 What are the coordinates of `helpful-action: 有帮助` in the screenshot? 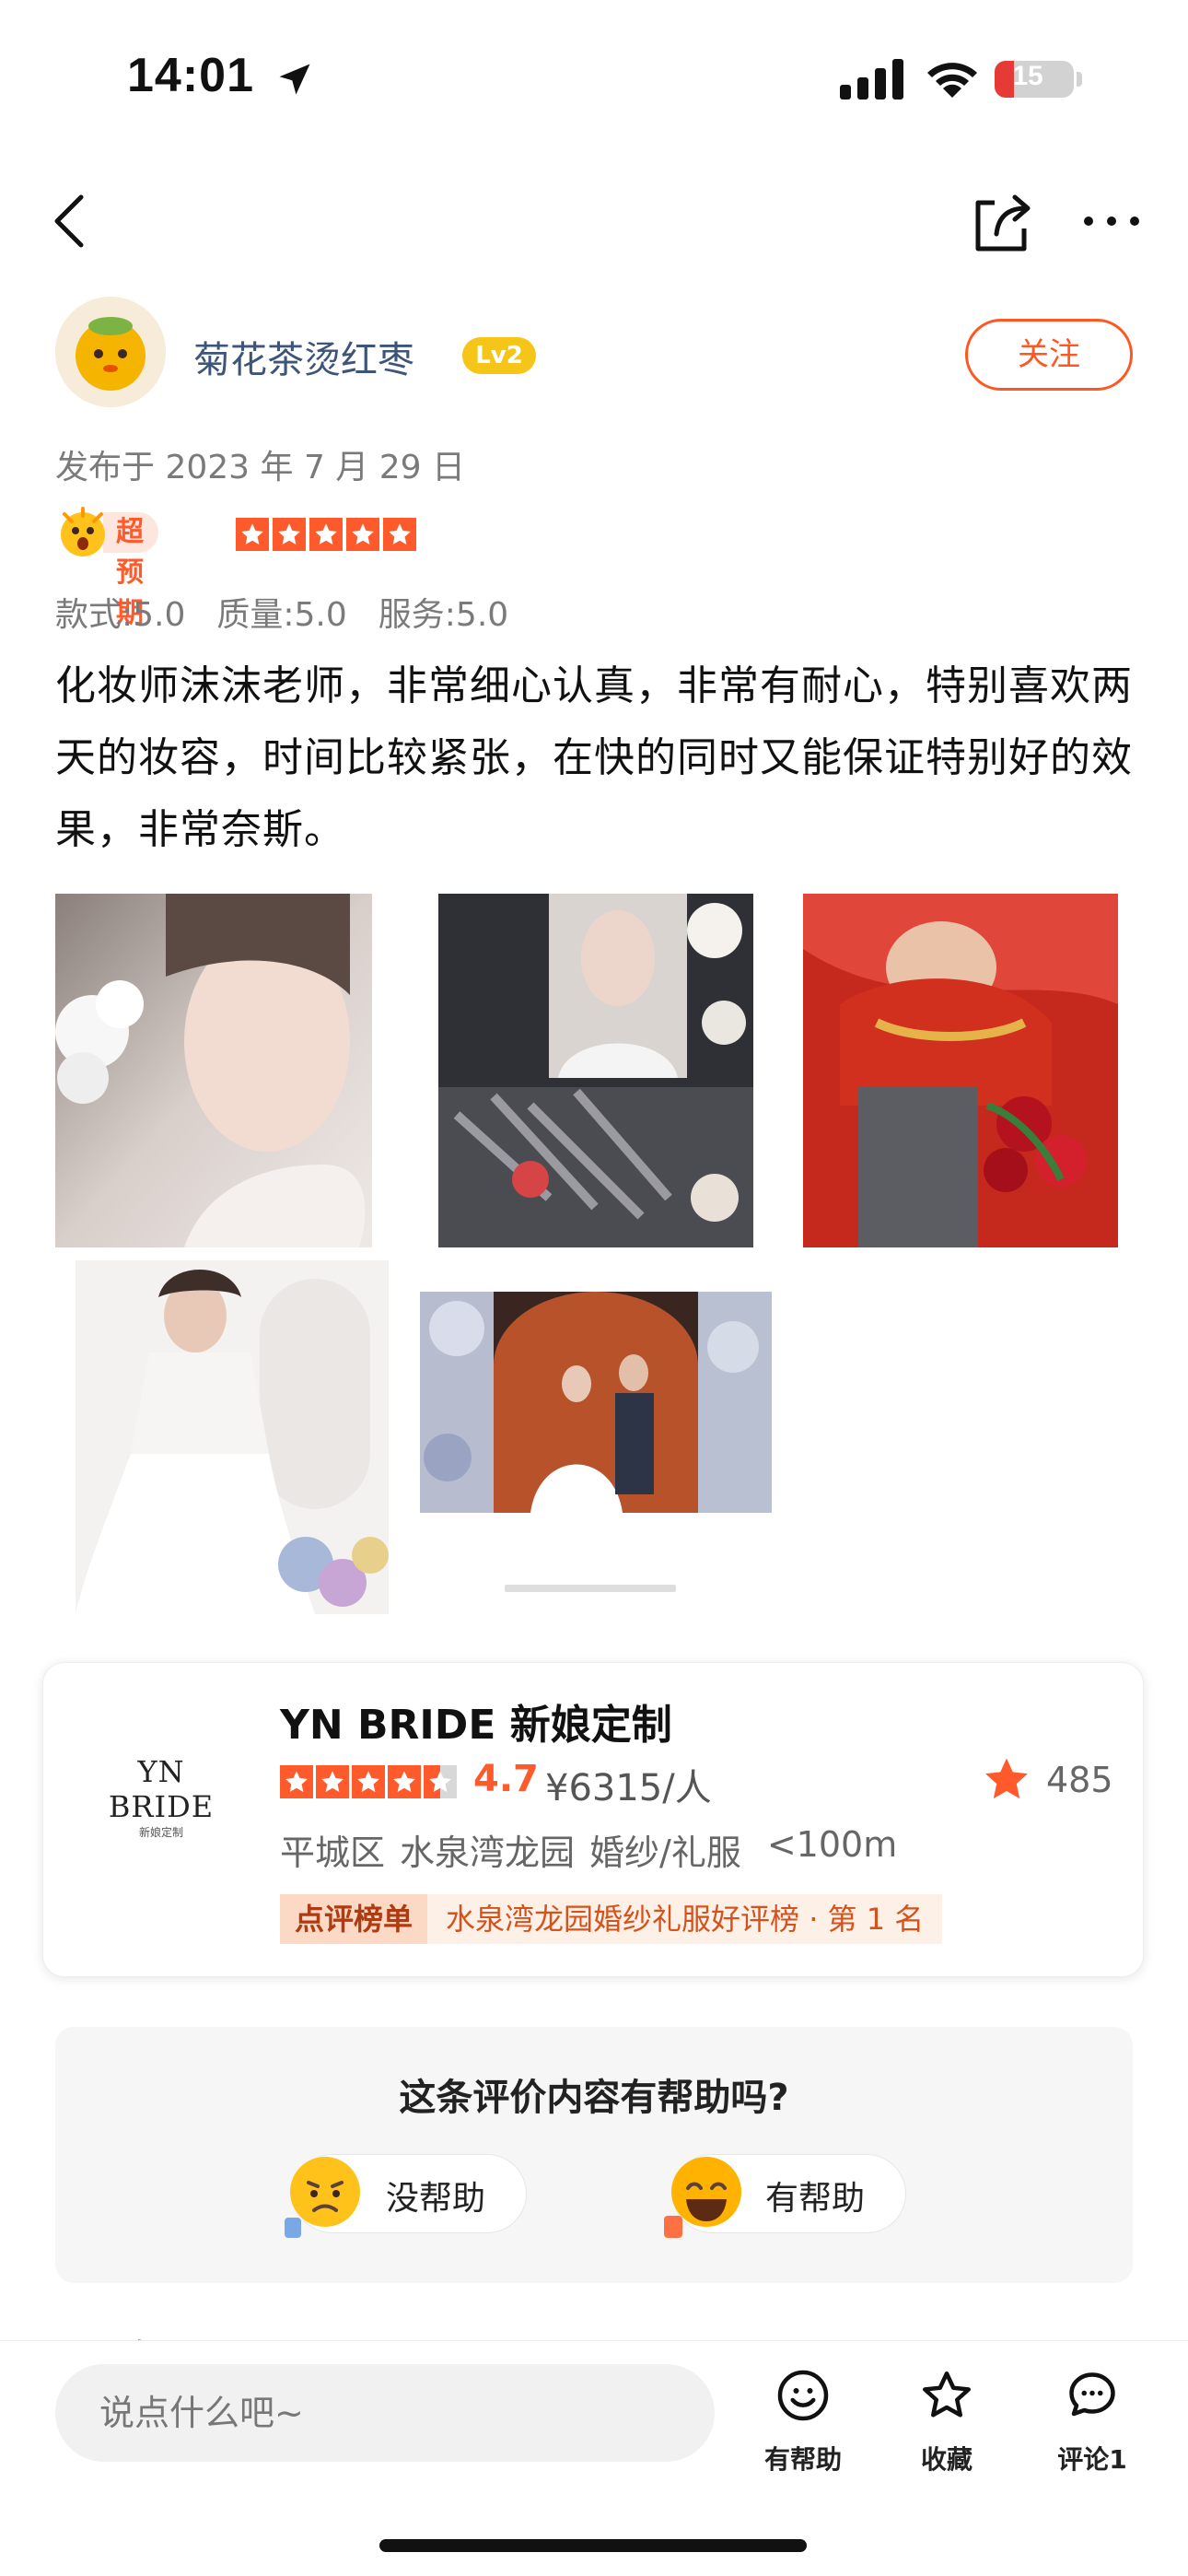 It's located at (803, 2422).